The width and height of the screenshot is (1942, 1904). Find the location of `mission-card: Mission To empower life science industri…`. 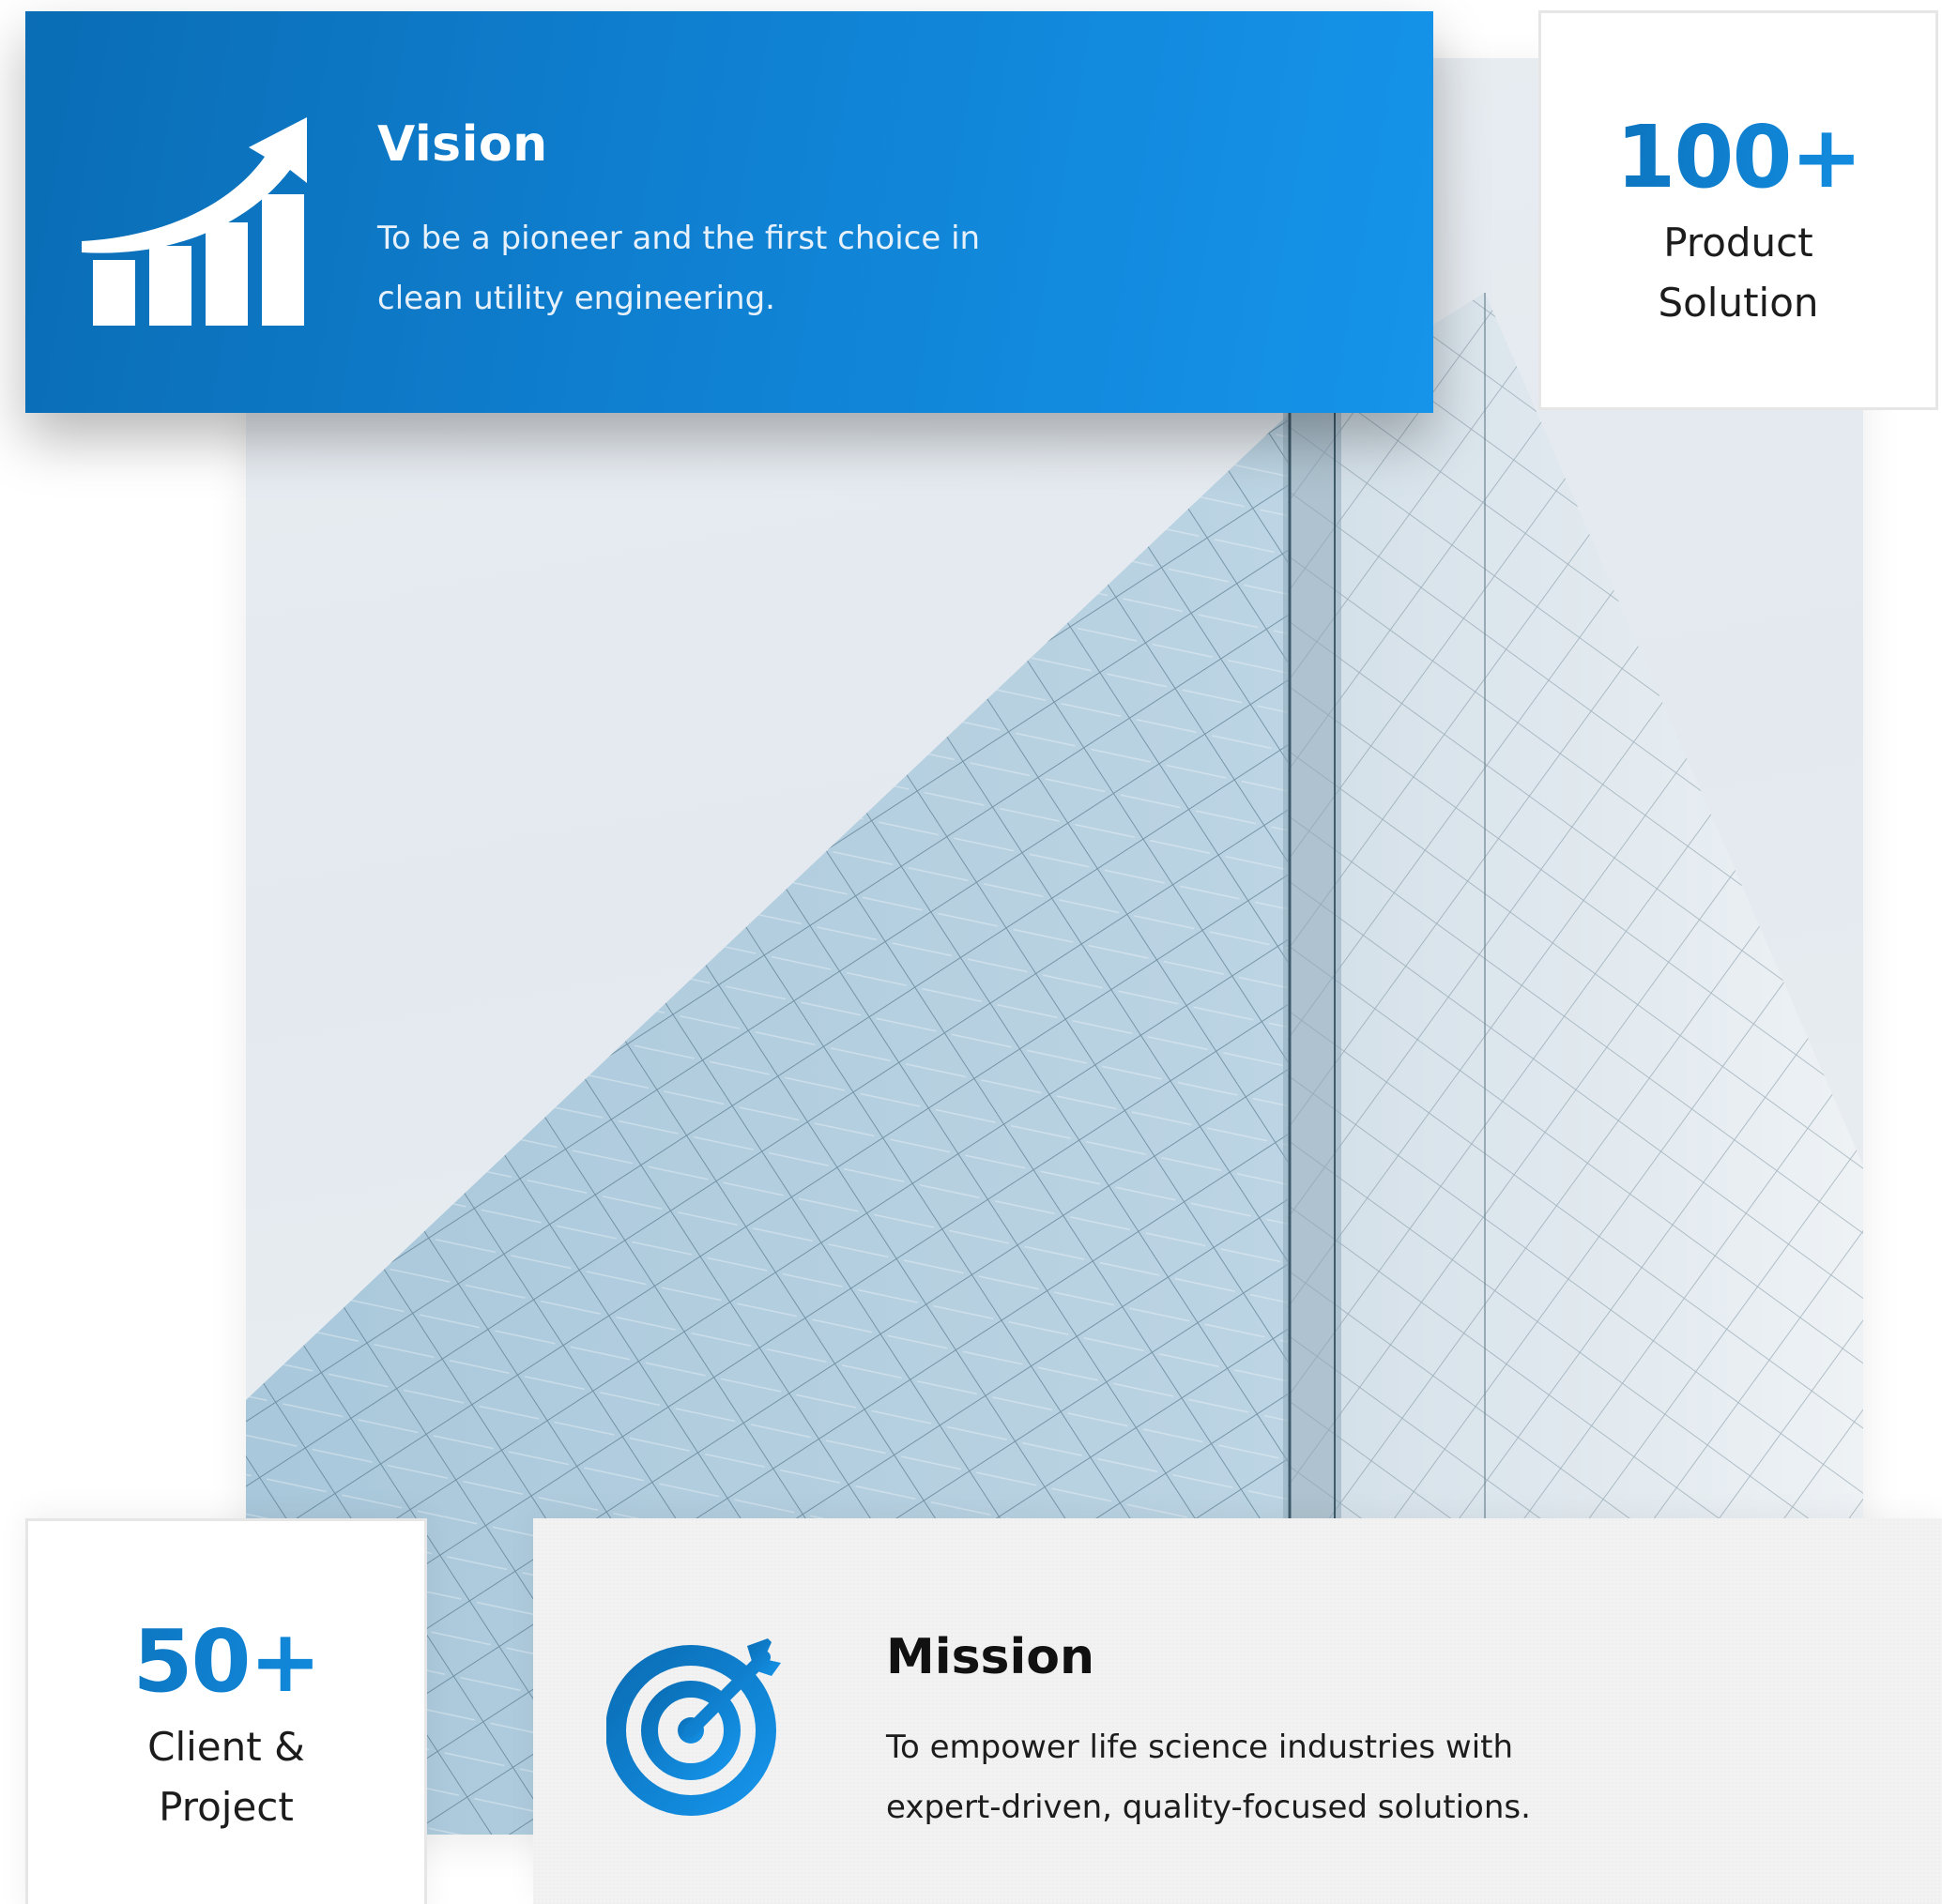

mission-card: Mission To empower life science industri… is located at coordinates (1238, 1711).